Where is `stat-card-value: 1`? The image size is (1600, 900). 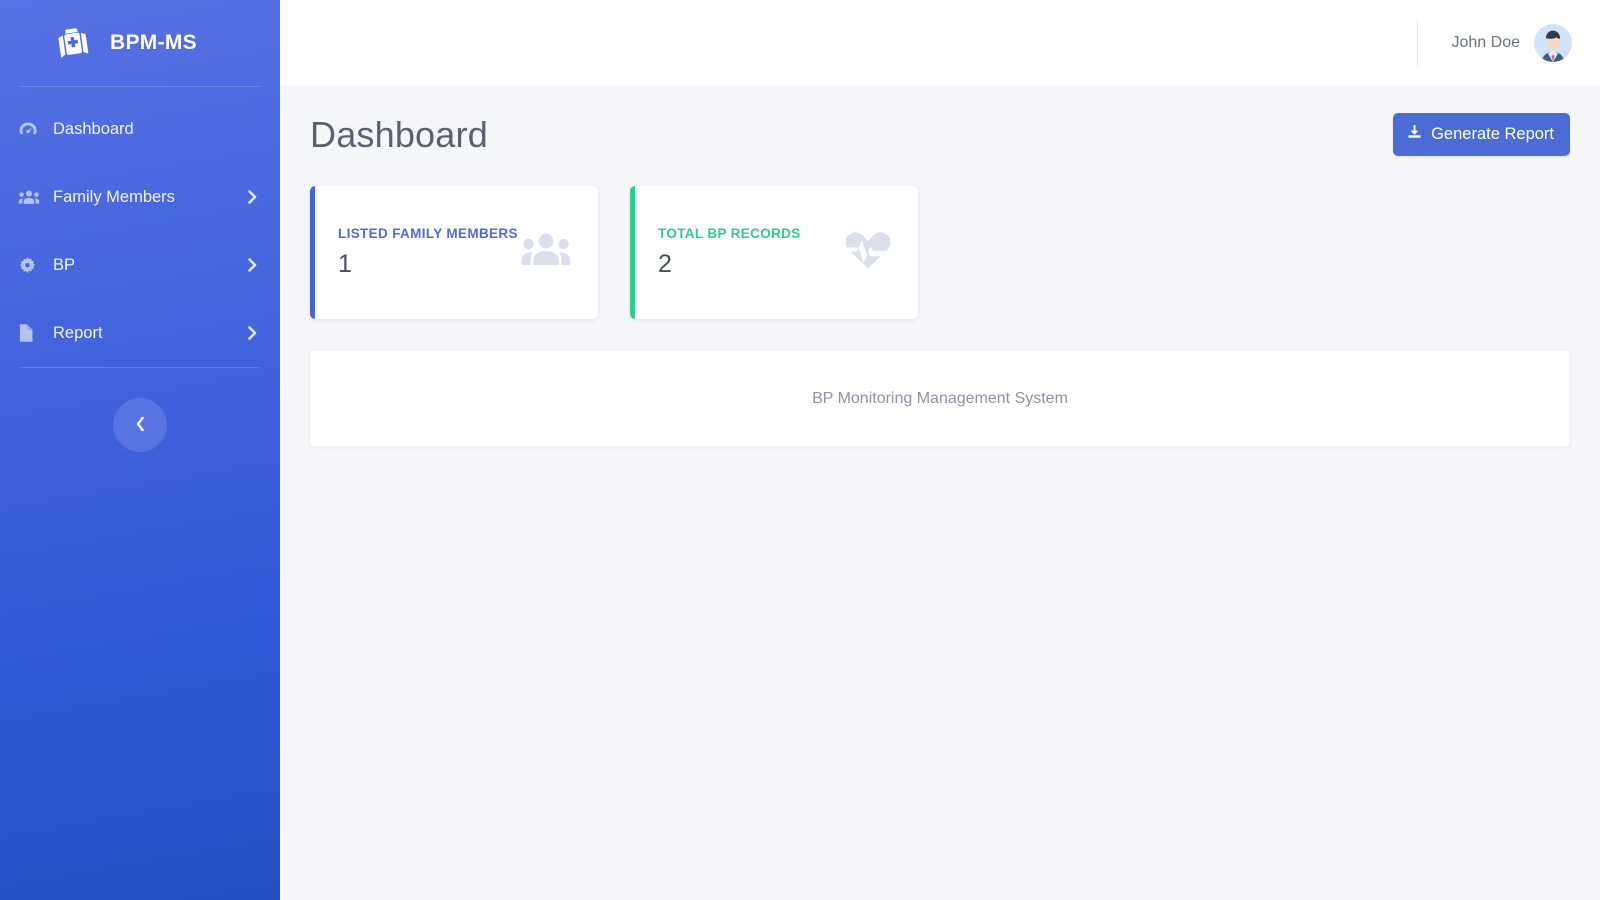 stat-card-value: 1 is located at coordinates (345, 264).